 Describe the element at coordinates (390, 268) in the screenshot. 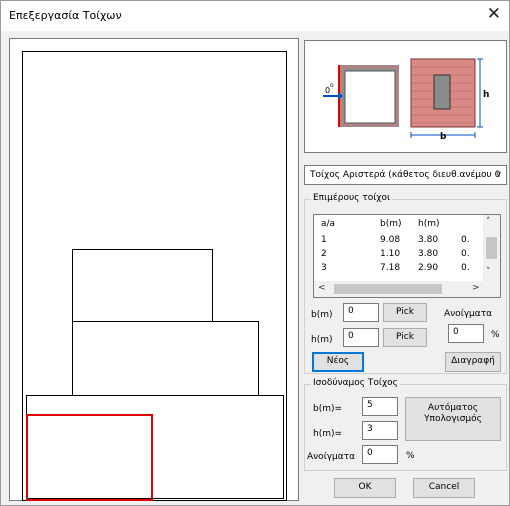

I see `row-b: 7.18` at that location.